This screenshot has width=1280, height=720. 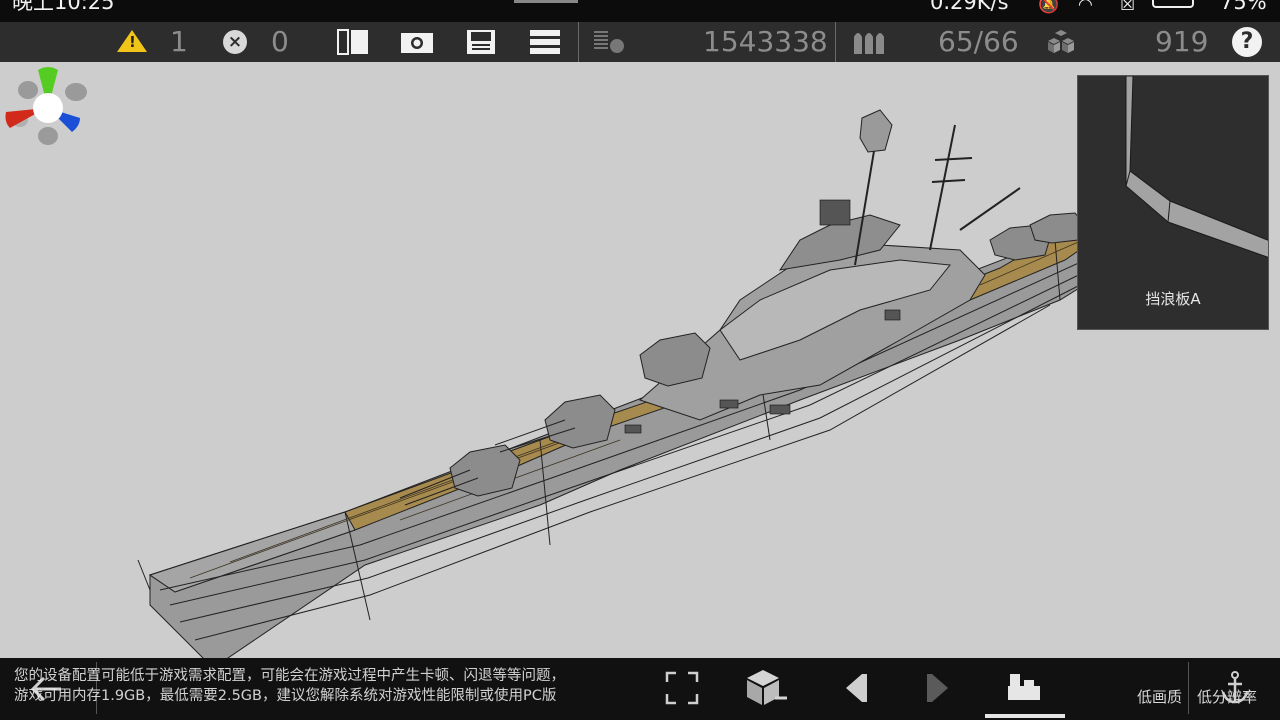 What do you see at coordinates (235, 42) in the screenshot?
I see `error-icon: ×` at bounding box center [235, 42].